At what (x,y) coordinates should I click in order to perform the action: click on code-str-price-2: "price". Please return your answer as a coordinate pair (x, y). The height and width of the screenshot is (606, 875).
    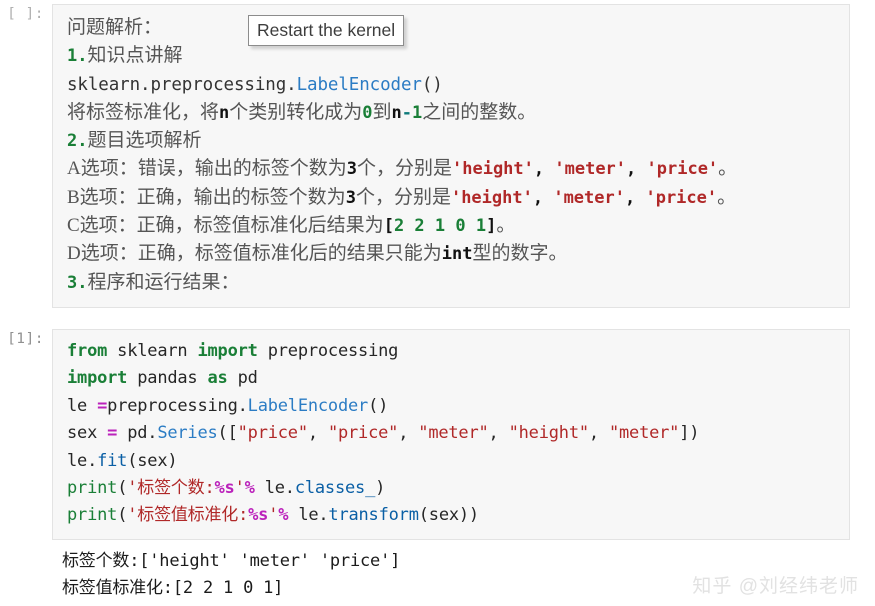
    Looking at the image, I should click on (363, 433).